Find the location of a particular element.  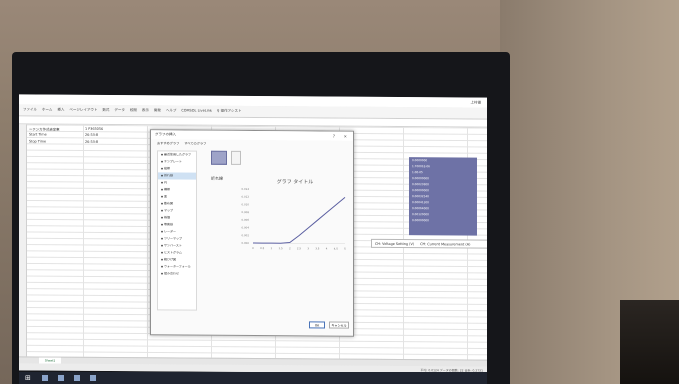

y-tick-label: 0.004 is located at coordinates (246, 227).